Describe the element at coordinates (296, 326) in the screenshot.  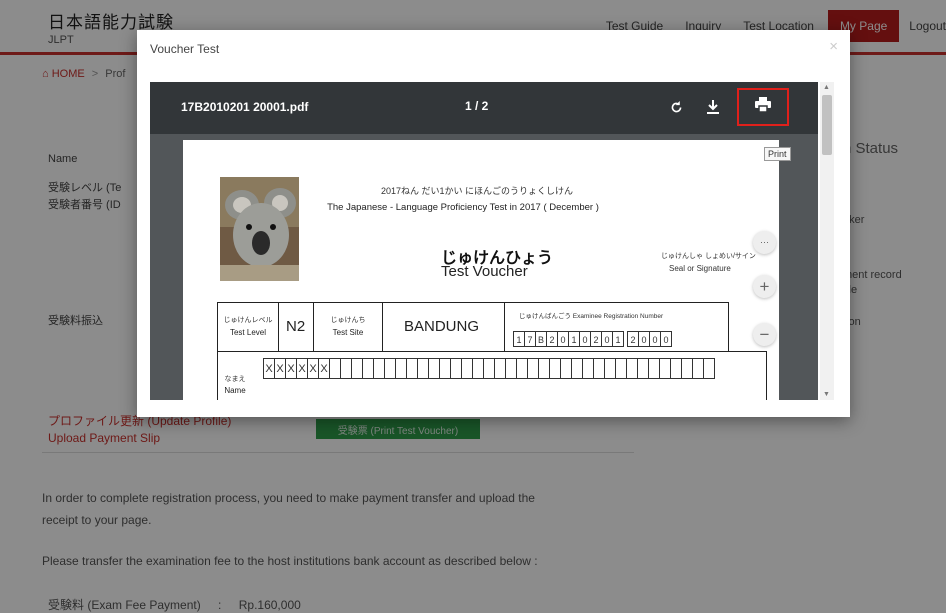
I see `level-value: N2` at that location.